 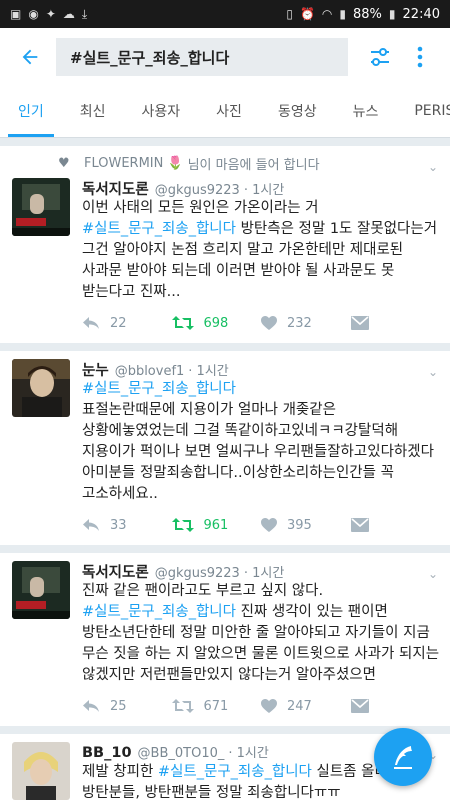 What do you see at coordinates (33, 14) in the screenshot?
I see `camera-icon: ◉` at bounding box center [33, 14].